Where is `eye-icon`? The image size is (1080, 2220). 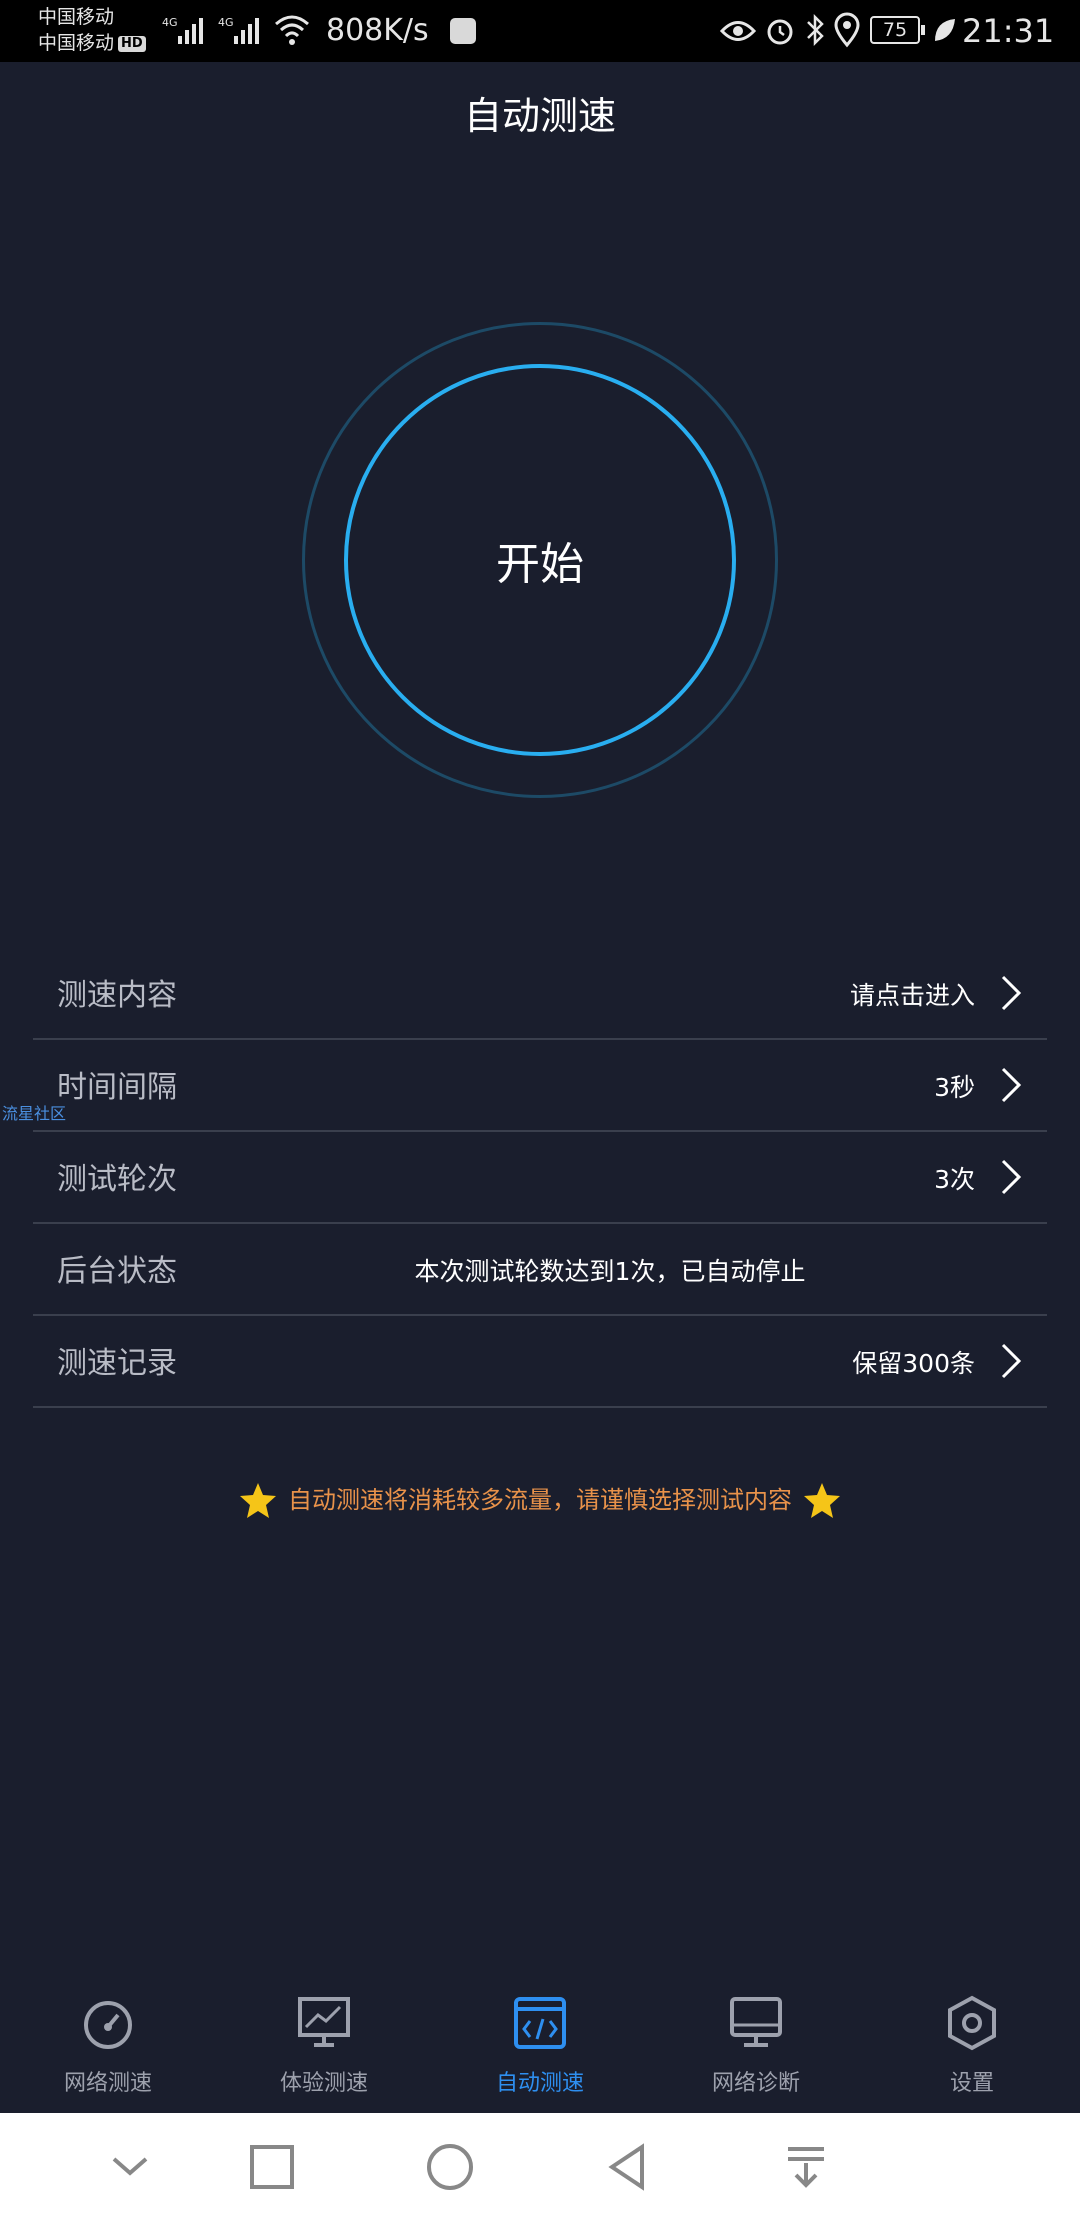 eye-icon is located at coordinates (738, 31).